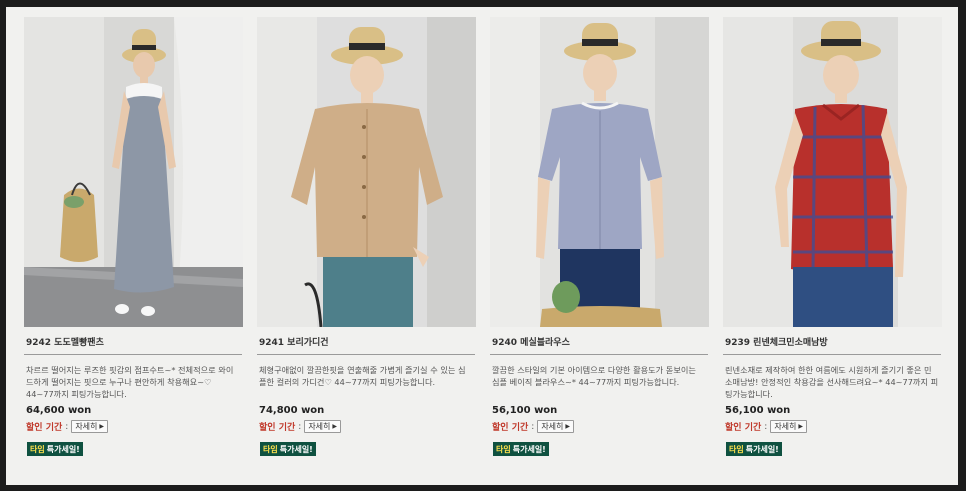 Image resolution: width=966 pixels, height=491 pixels. I want to click on model-photo-cardigan, so click(366, 172).